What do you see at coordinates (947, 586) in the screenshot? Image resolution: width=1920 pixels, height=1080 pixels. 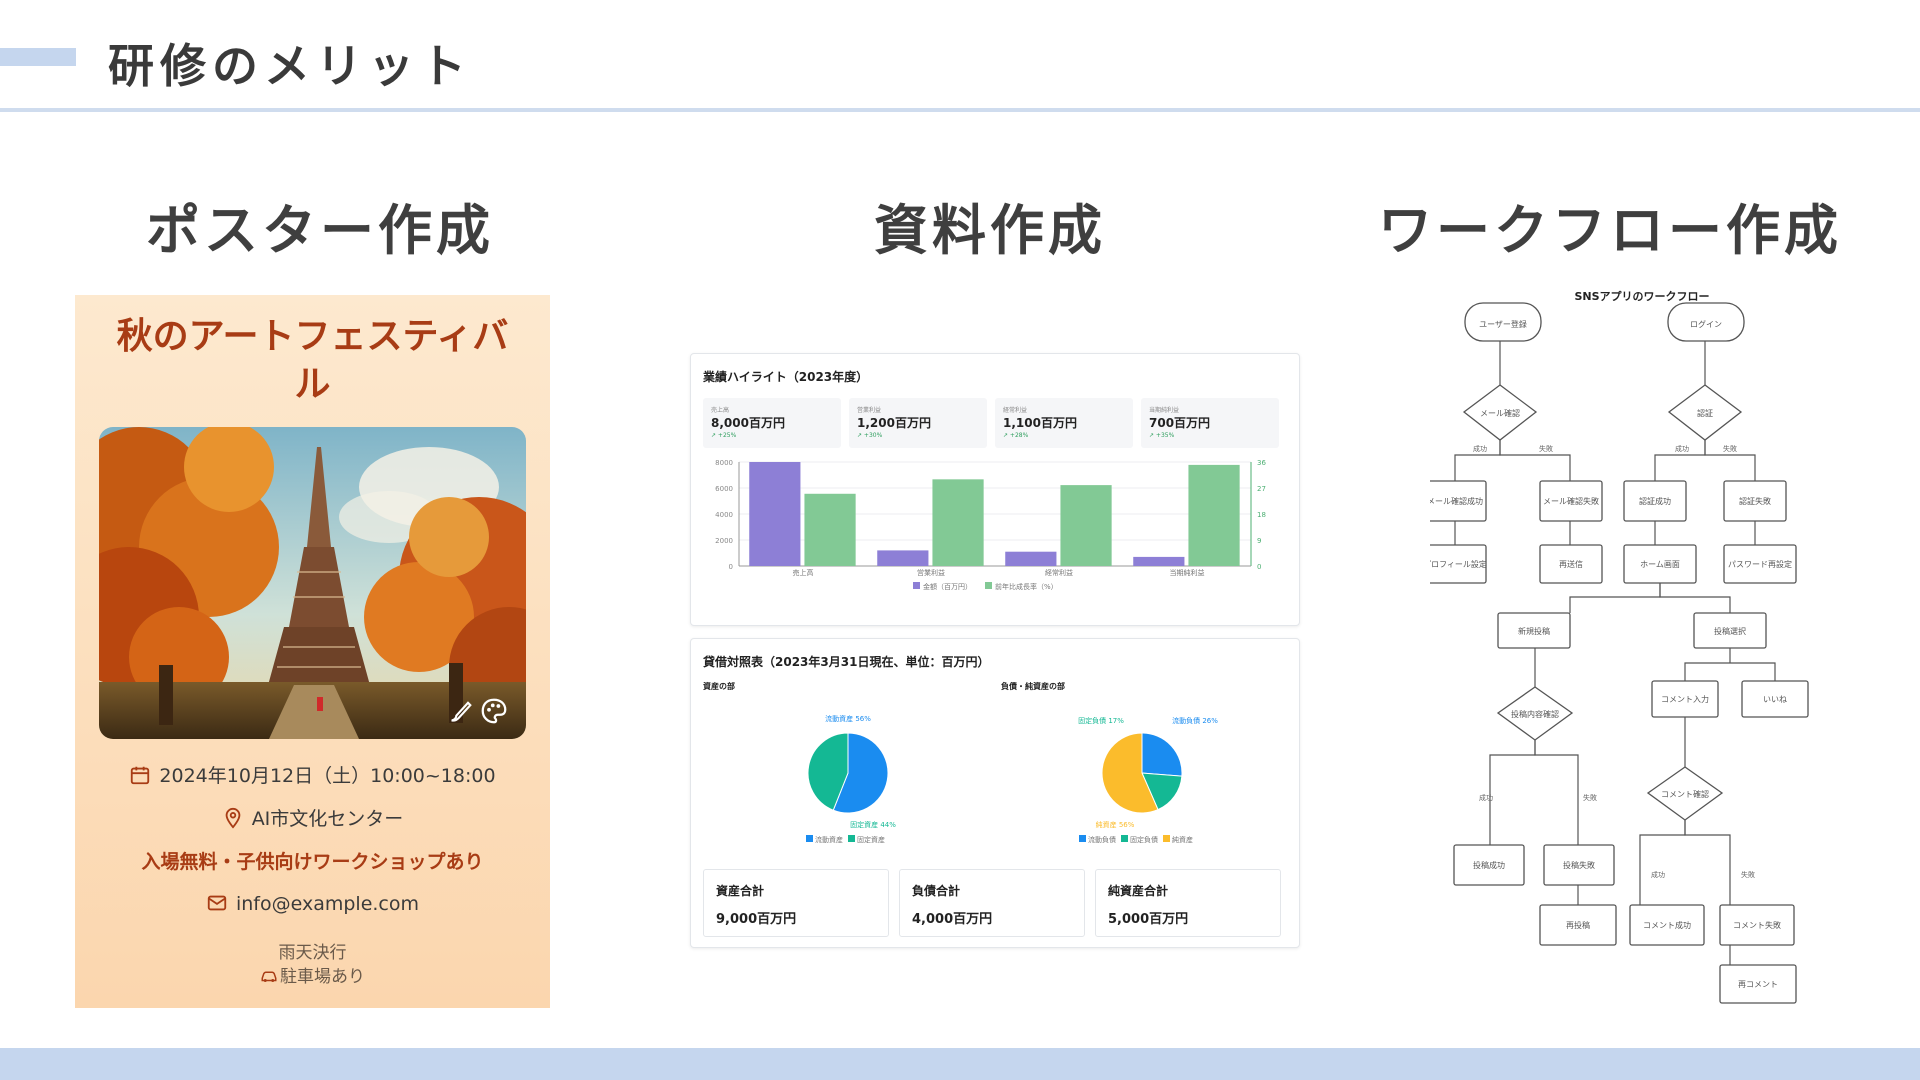 I see `legend-label: 金額（百万円）` at bounding box center [947, 586].